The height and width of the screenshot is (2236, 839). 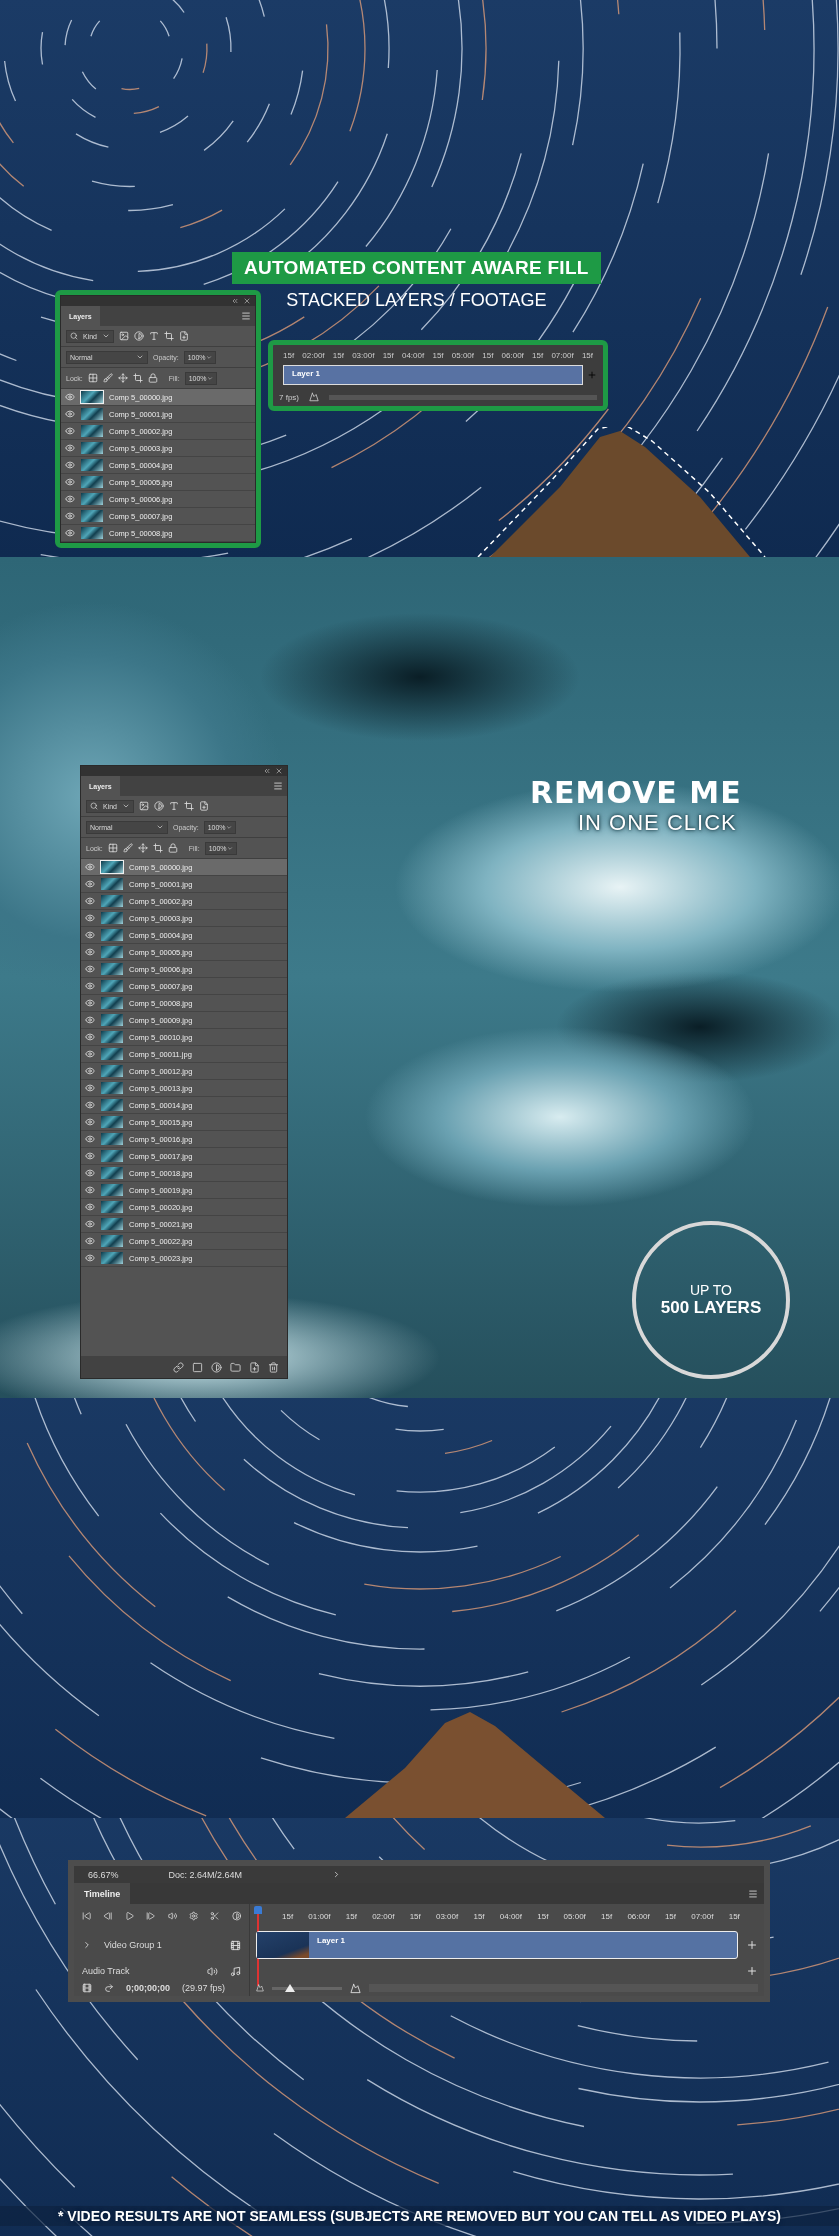 What do you see at coordinates (236, 1916) in the screenshot?
I see `transition-icon` at bounding box center [236, 1916].